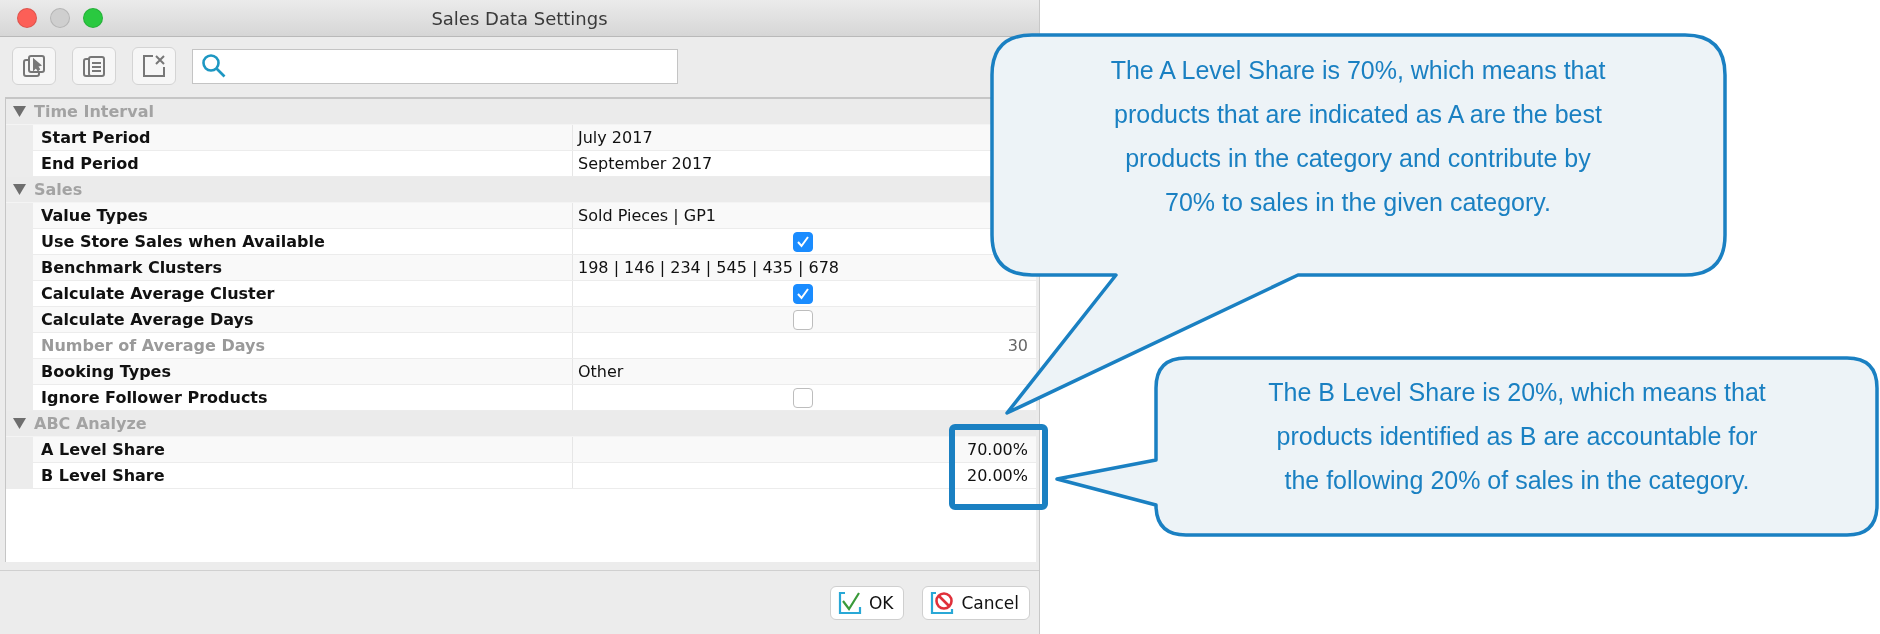 This screenshot has height=634, width=1880. Describe the element at coordinates (183, 241) in the screenshot. I see `property-label: Use Store Sales when Available` at that location.